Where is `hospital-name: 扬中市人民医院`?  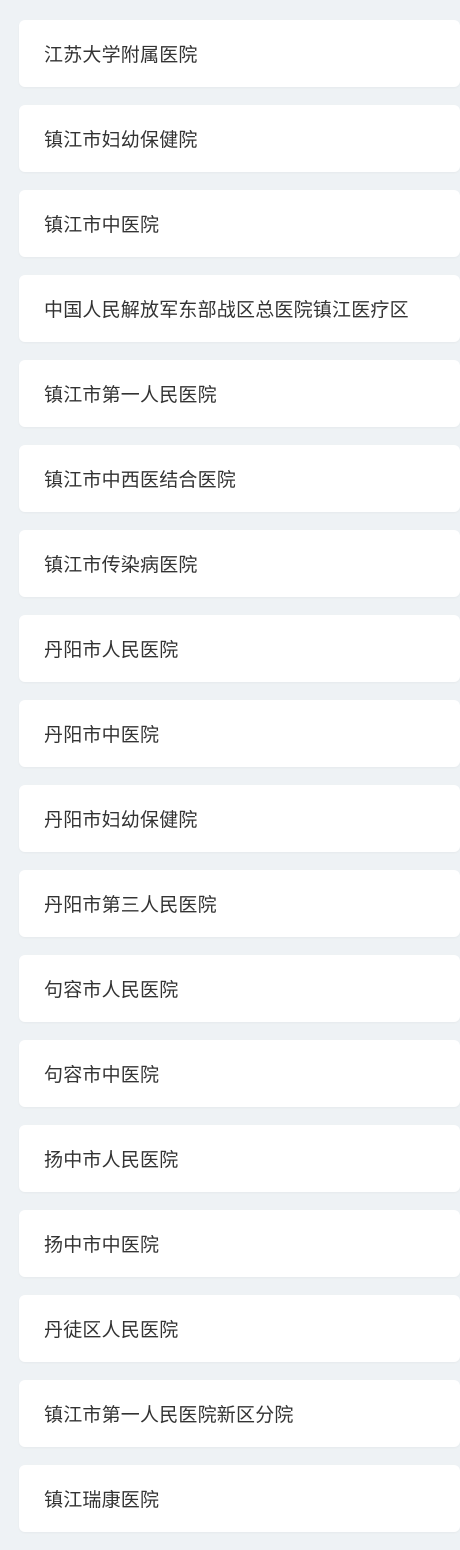
hospital-name: 扬中市人民医院 is located at coordinates (111, 1160).